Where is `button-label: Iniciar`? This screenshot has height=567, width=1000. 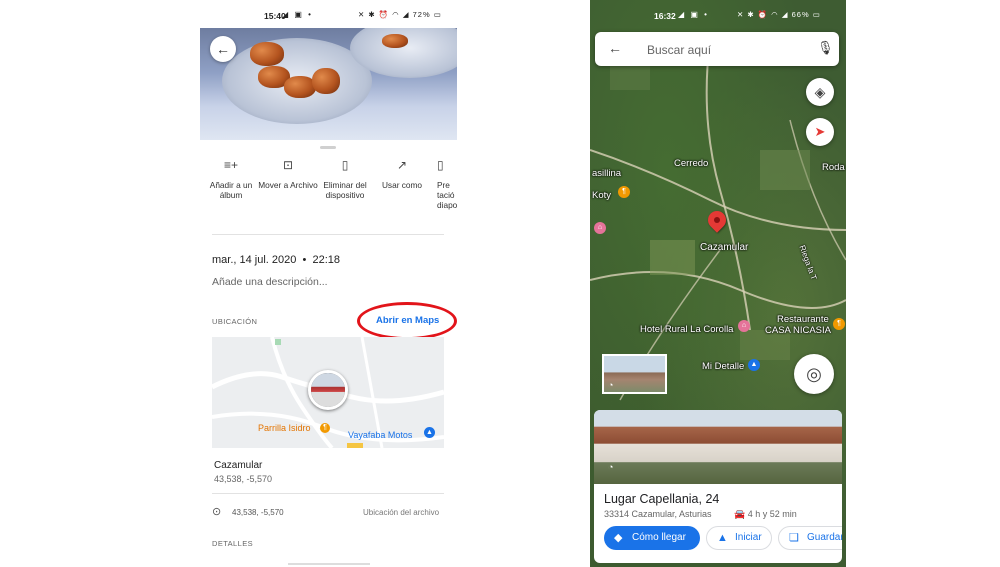 button-label: Iniciar is located at coordinates (748, 537).